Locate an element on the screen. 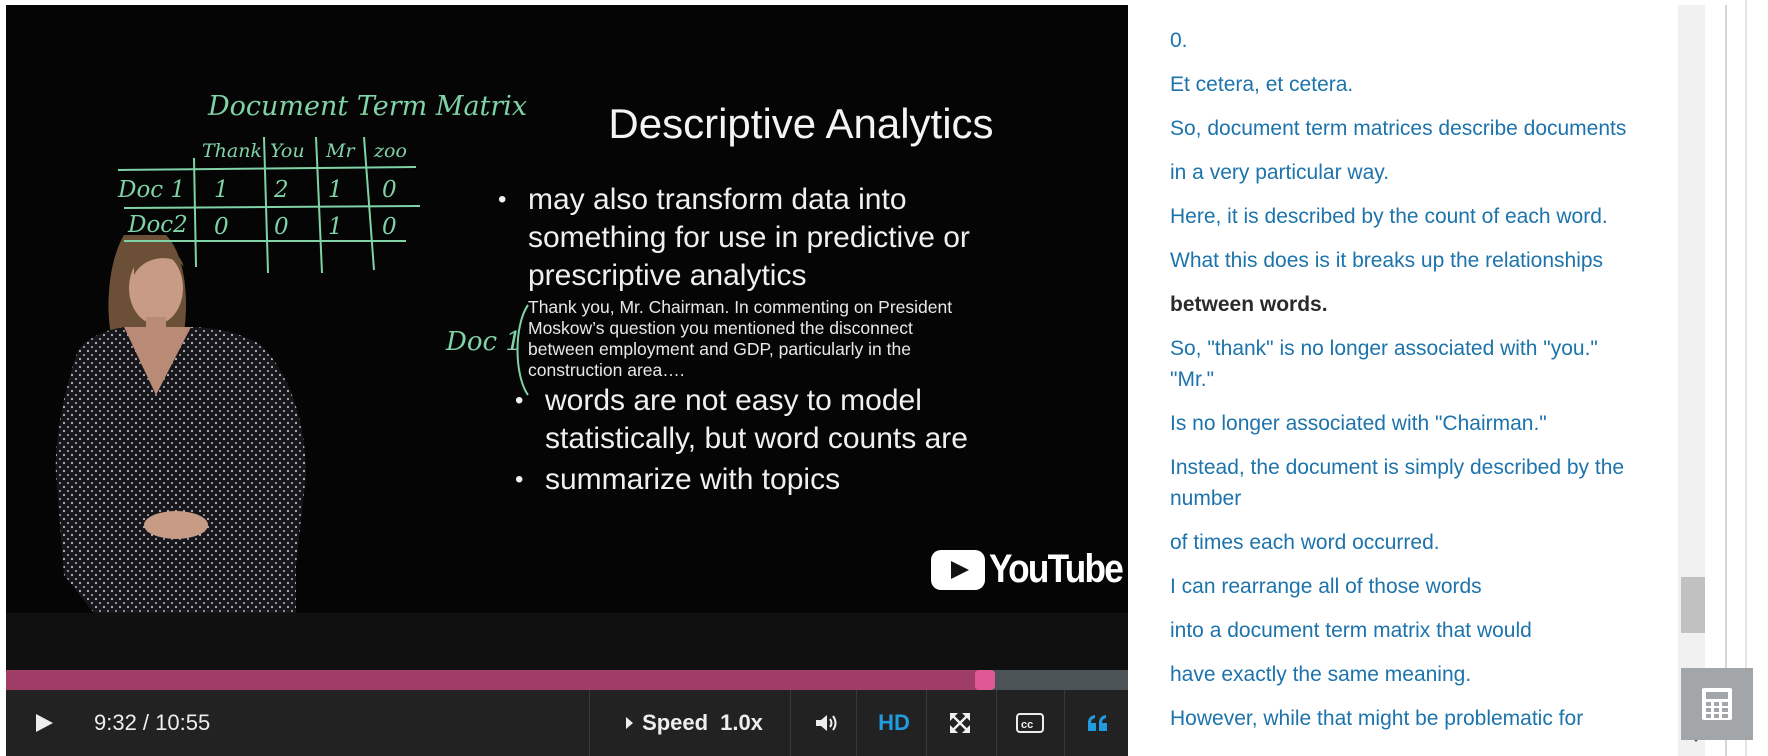  hd-label: HD is located at coordinates (894, 722).